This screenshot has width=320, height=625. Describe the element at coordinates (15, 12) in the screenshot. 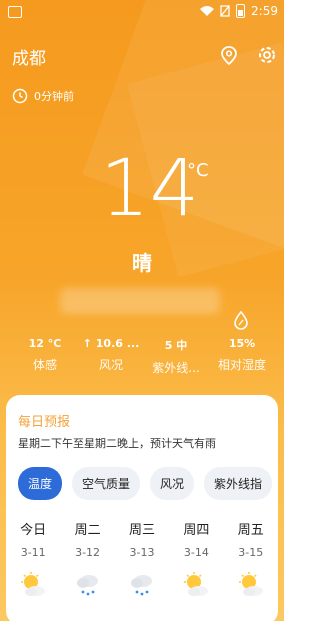

I see `gallery-notification-icon` at that location.